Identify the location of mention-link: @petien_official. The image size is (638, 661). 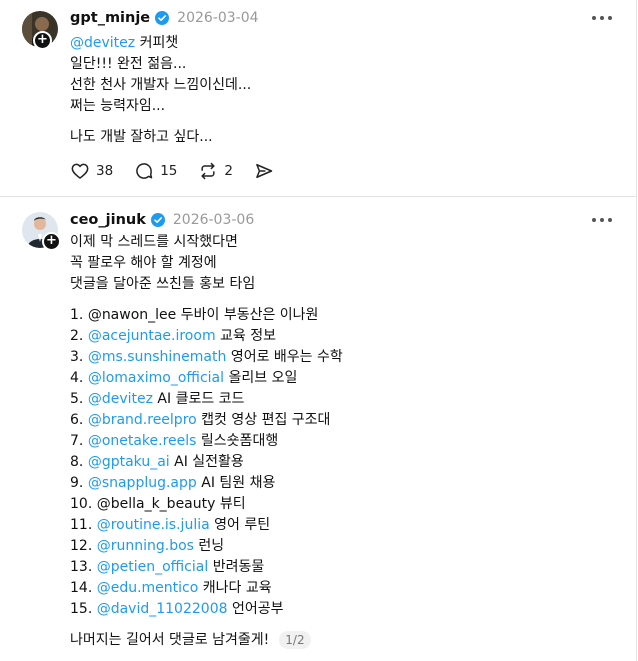
(153, 567).